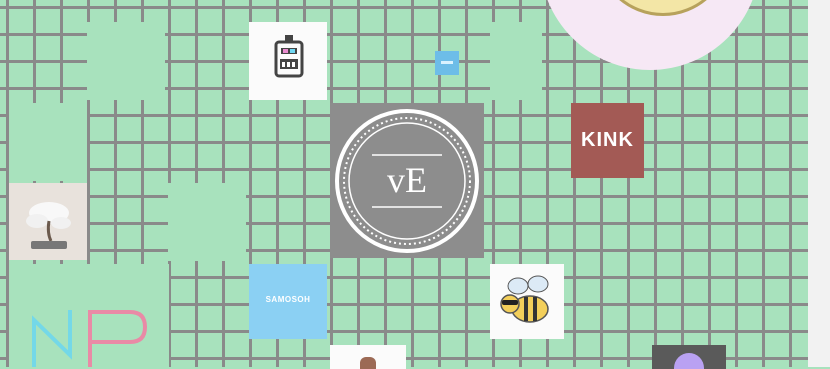 The image size is (830, 369). What do you see at coordinates (368, 363) in the screenshot?
I see `creature-icon` at bounding box center [368, 363].